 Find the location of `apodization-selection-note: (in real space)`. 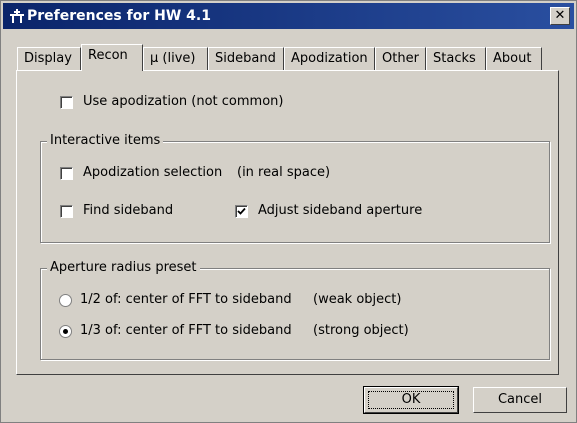

apodization-selection-note: (in real space) is located at coordinates (284, 172).